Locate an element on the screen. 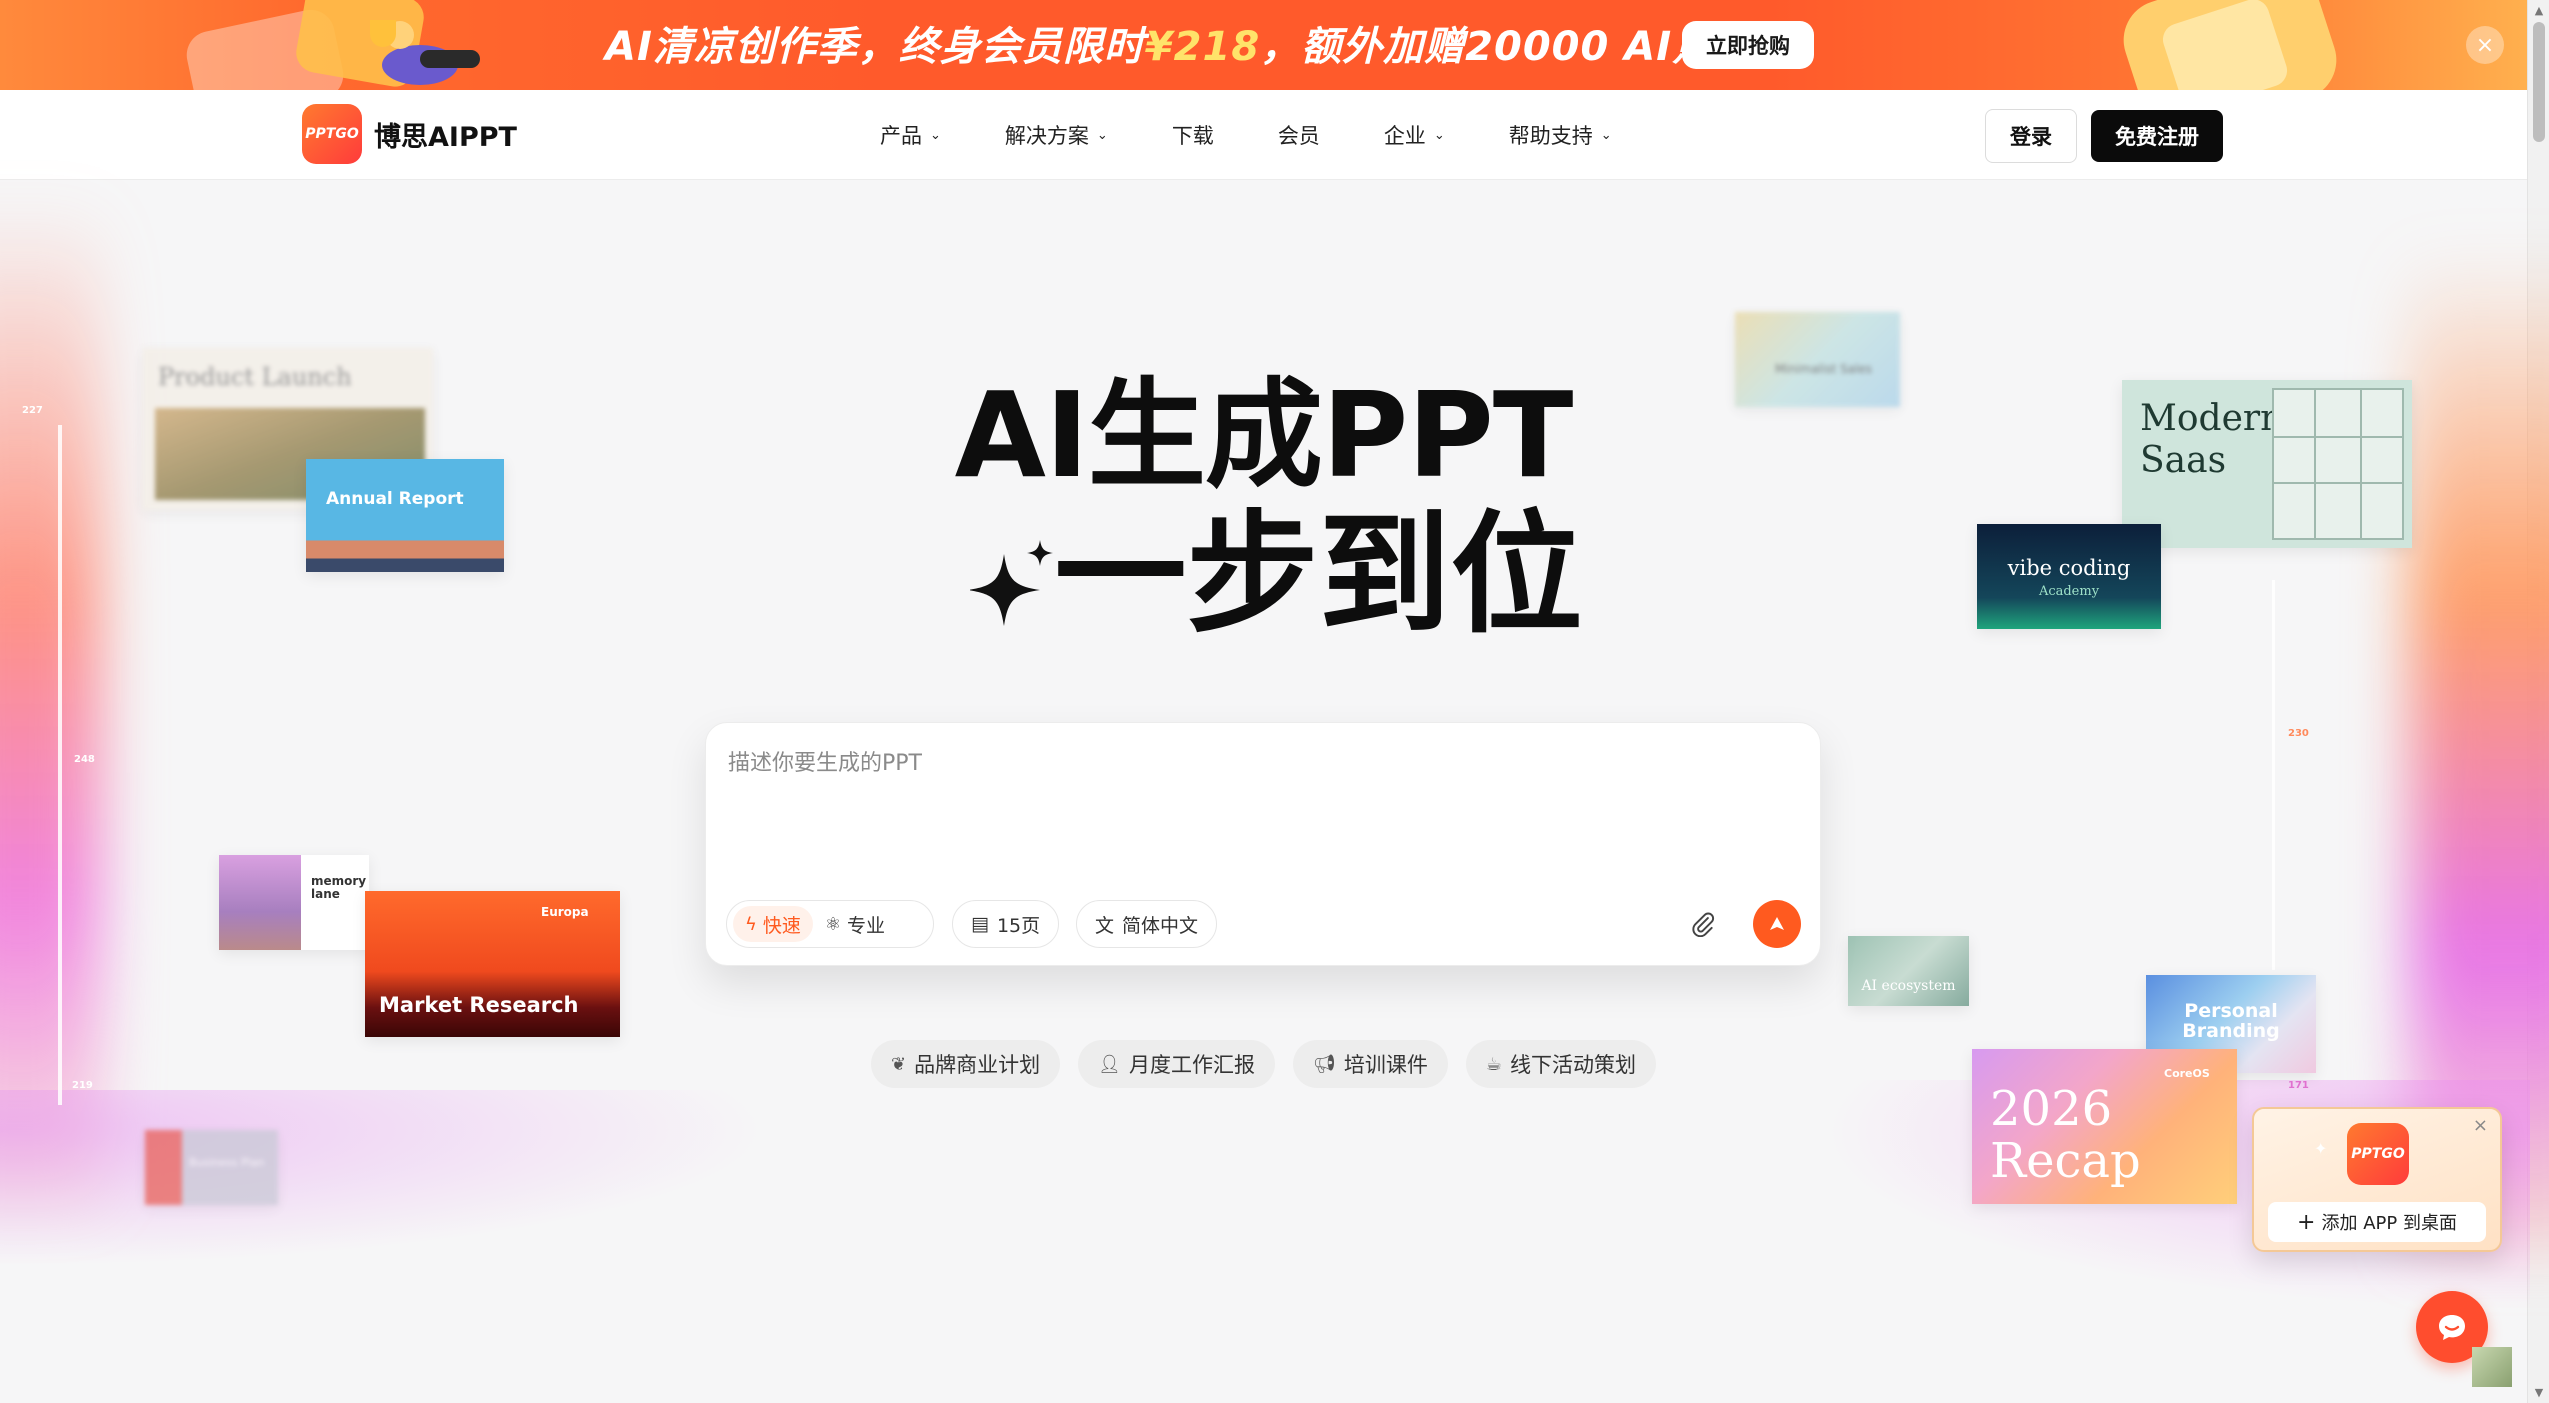 Image resolution: width=2549 pixels, height=1403 pixels. nav-item-membership: 会员 is located at coordinates (1299, 135).